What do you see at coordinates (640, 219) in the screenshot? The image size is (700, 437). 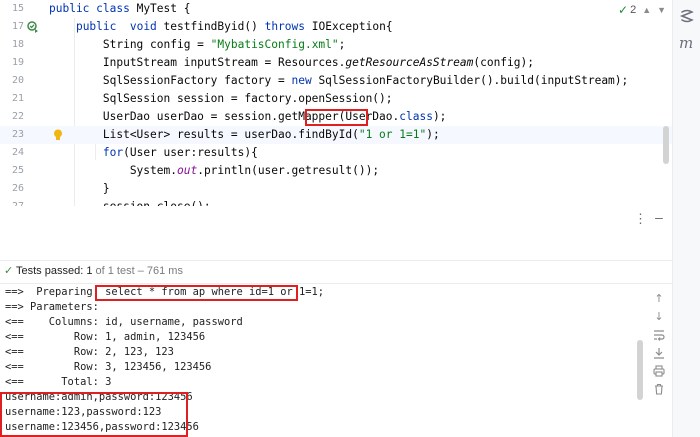 I see `more-options-icon: ⋮` at bounding box center [640, 219].